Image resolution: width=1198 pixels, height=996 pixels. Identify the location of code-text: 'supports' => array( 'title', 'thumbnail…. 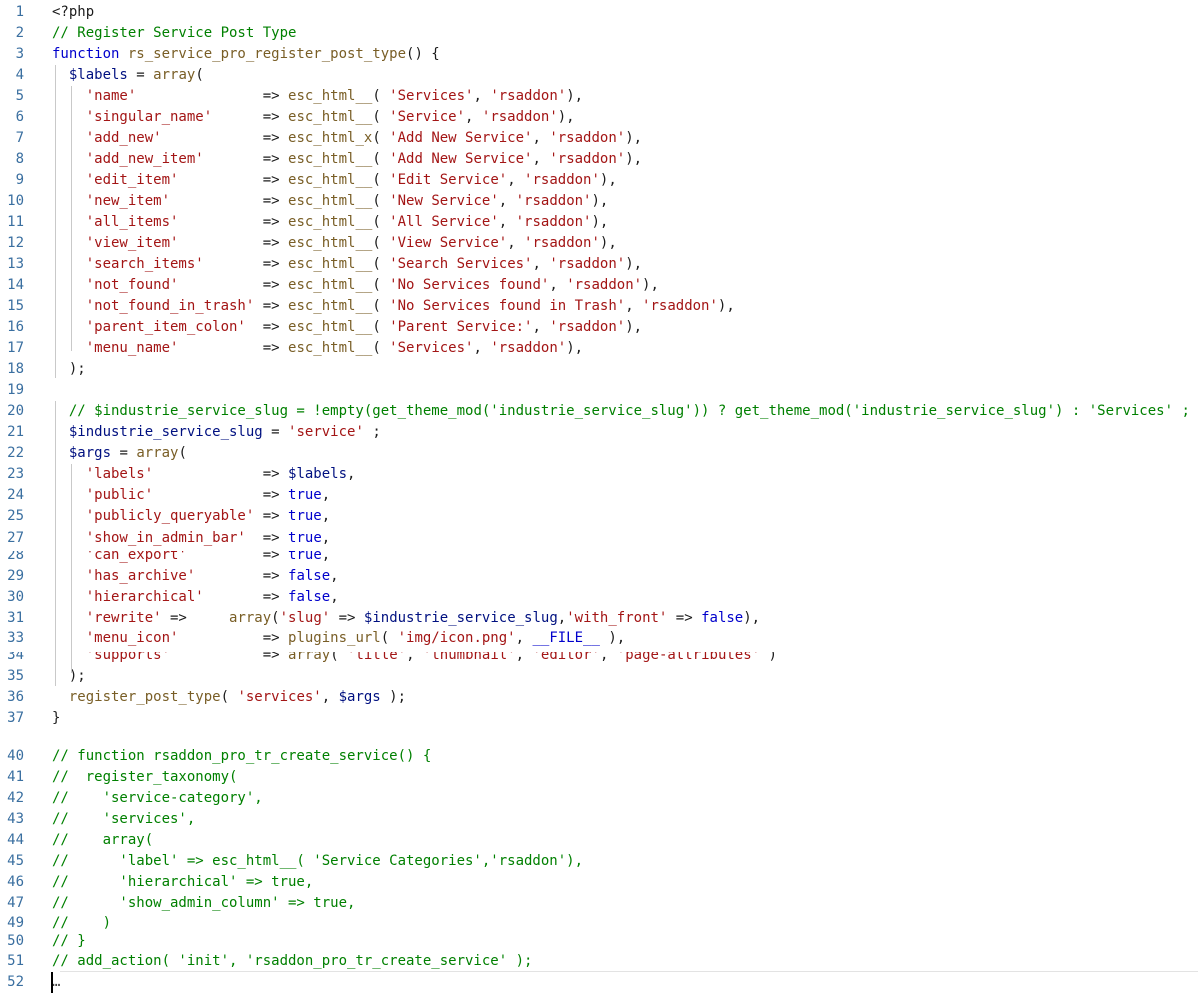
(414, 659).